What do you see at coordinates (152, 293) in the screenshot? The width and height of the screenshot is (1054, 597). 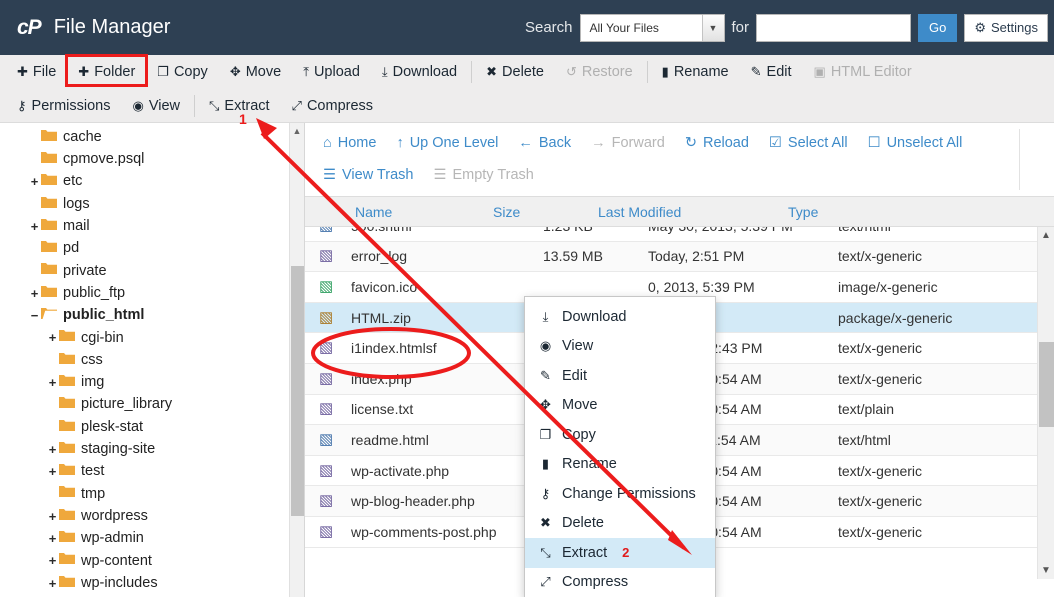 I see `sidebar-item-public-ftp: + public_ftp` at bounding box center [152, 293].